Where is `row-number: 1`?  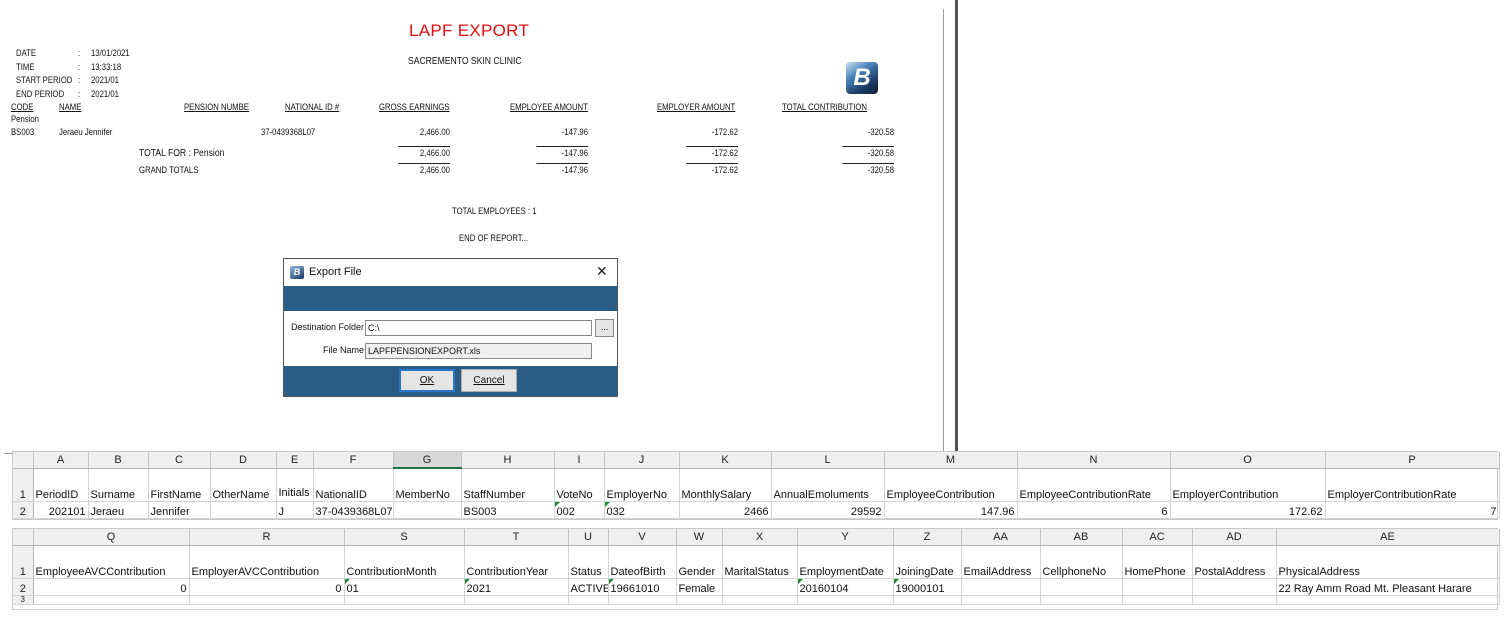
row-number: 1 is located at coordinates (23, 562).